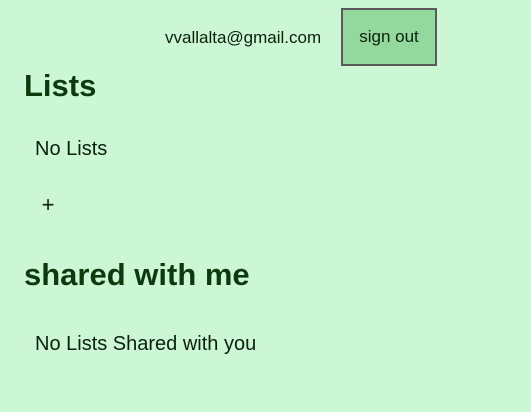 The width and height of the screenshot is (531, 412). I want to click on no-shared-lists-text: No Lists Shared with you, so click(146, 344).